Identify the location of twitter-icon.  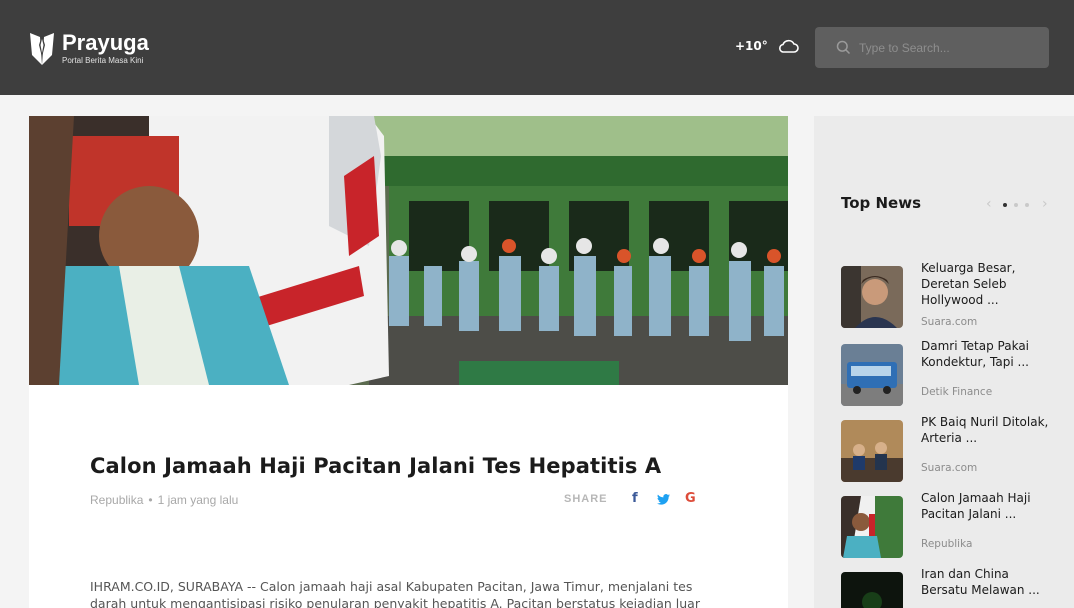
(663, 500).